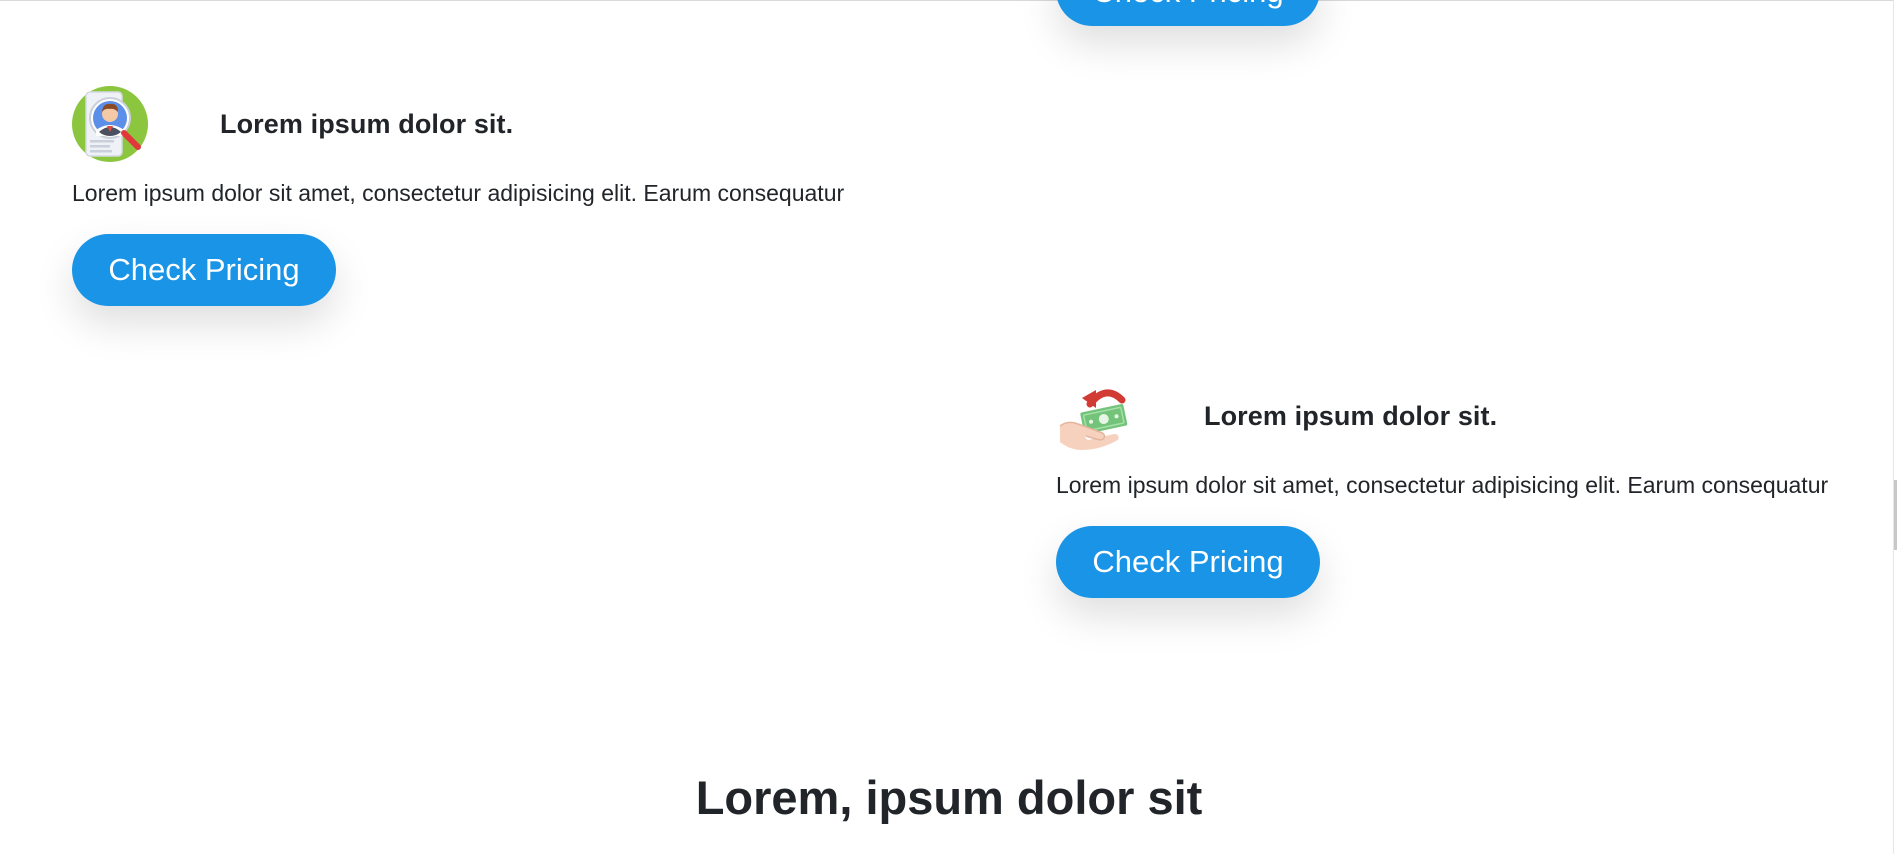  What do you see at coordinates (1895, 515) in the screenshot?
I see `scrollbar-thumb` at bounding box center [1895, 515].